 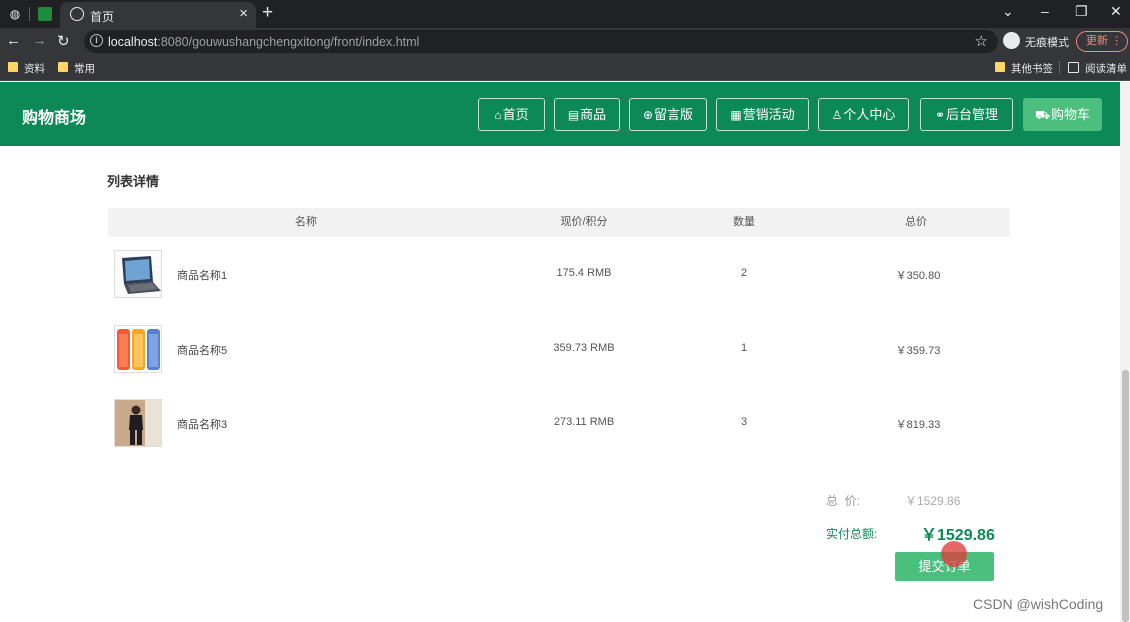 I want to click on product-total: ￥819.33, so click(x=918, y=425).